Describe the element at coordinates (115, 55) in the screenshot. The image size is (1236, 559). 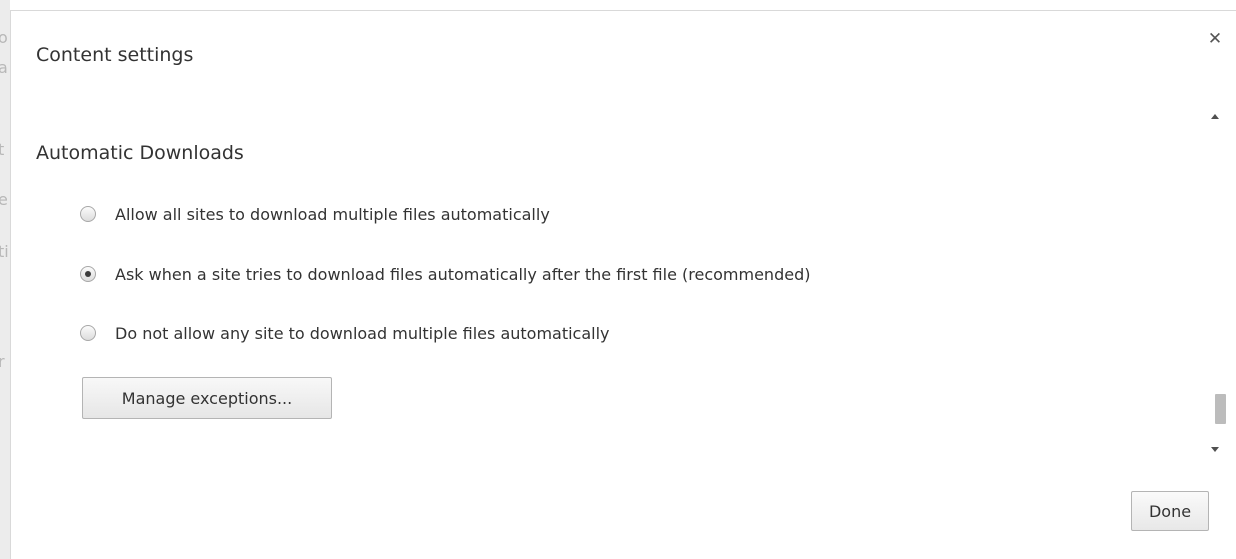
I see `dialog-title: Content settings` at that location.